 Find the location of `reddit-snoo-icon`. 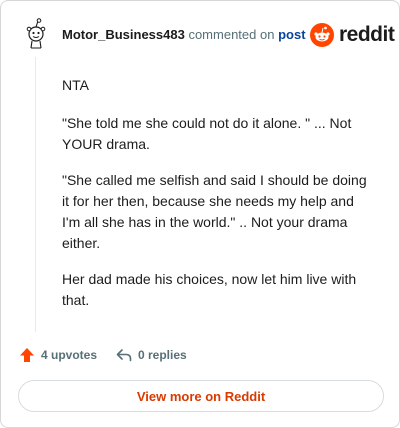

reddit-snoo-icon is located at coordinates (322, 35).